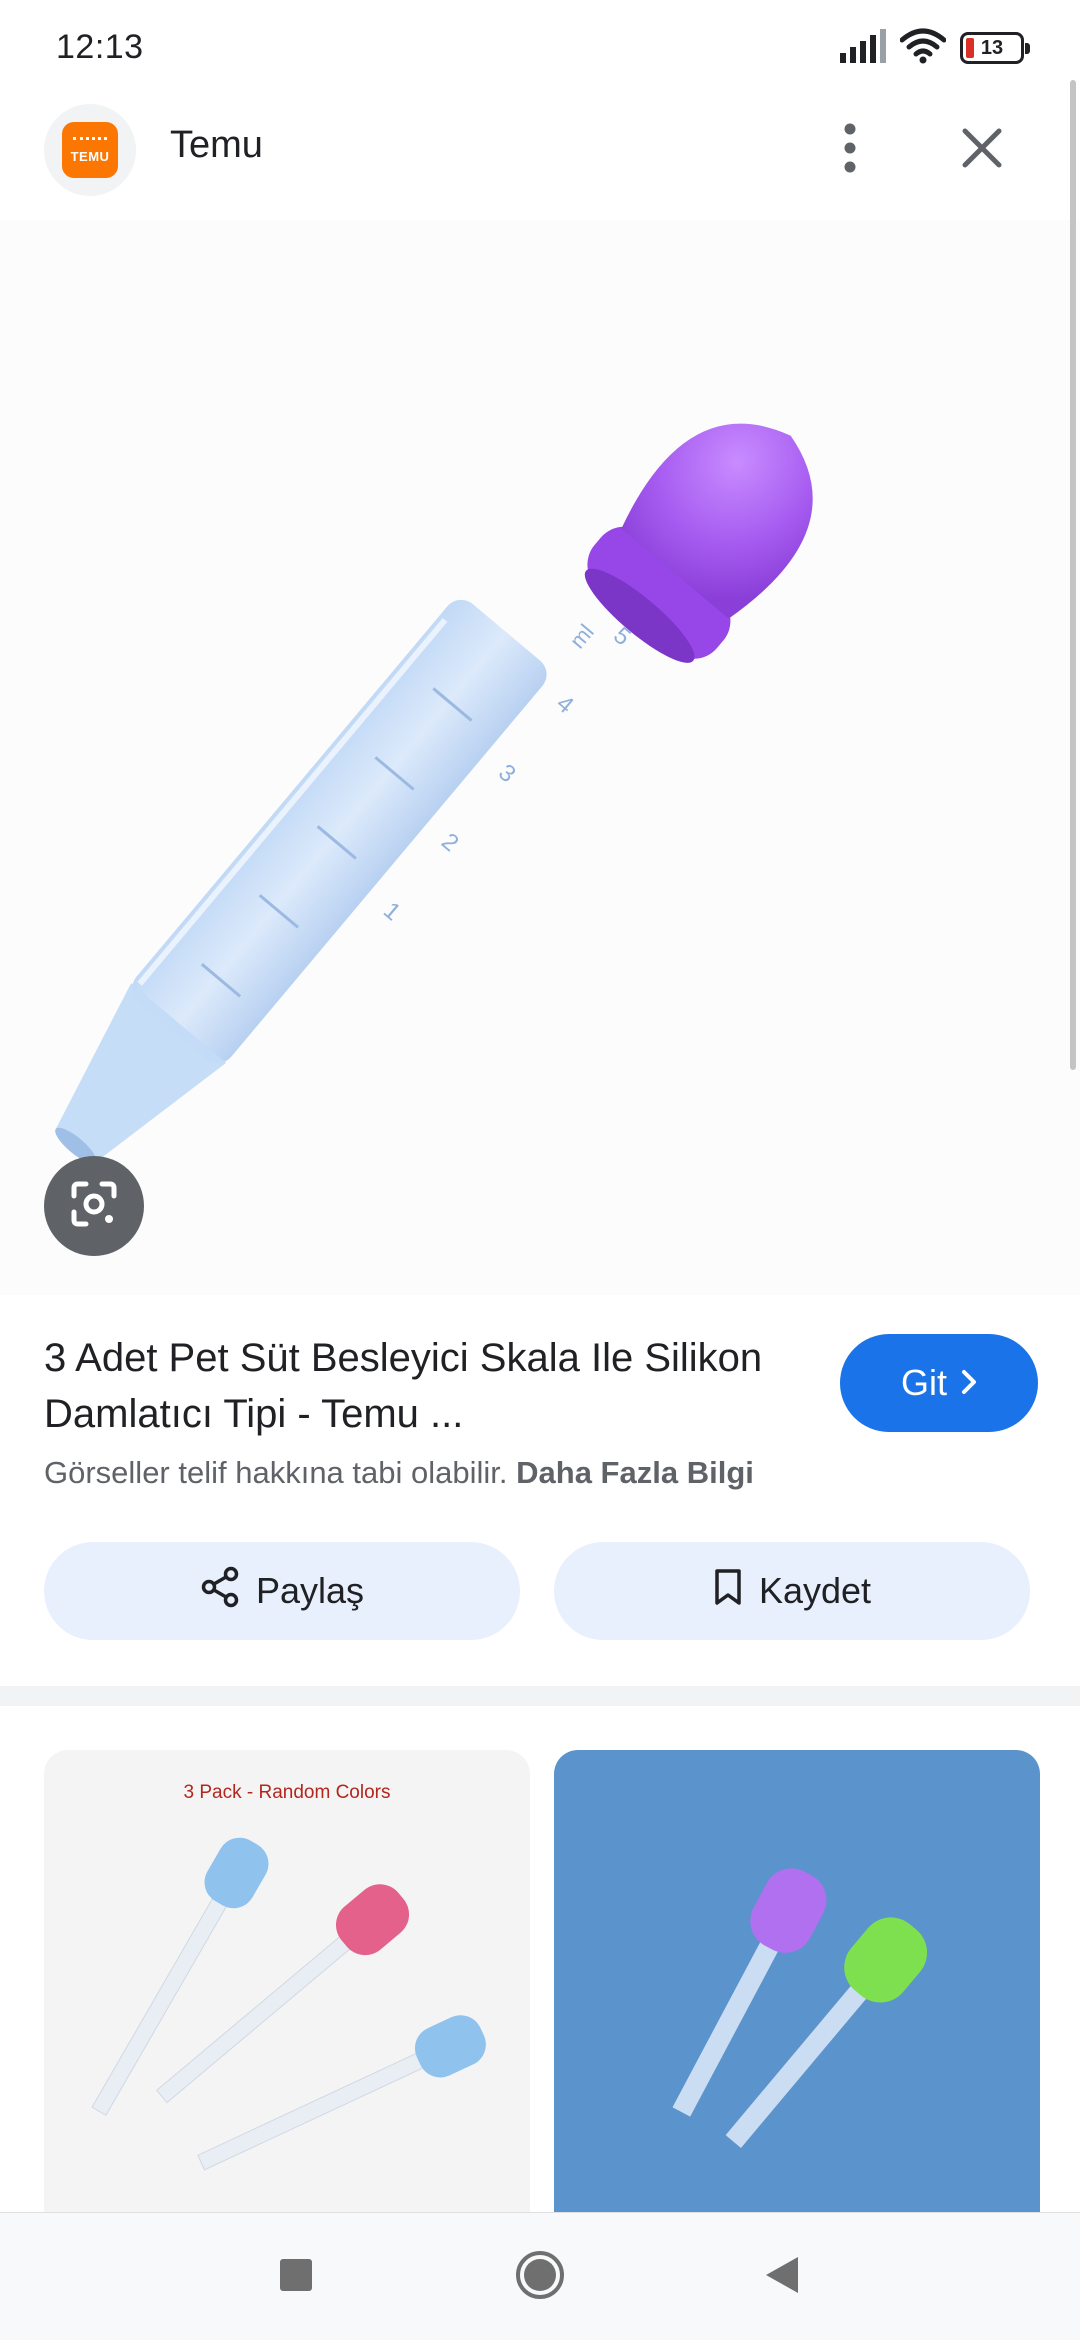 This screenshot has height=2340, width=1080. I want to click on google-lens-icon, so click(94, 1206).